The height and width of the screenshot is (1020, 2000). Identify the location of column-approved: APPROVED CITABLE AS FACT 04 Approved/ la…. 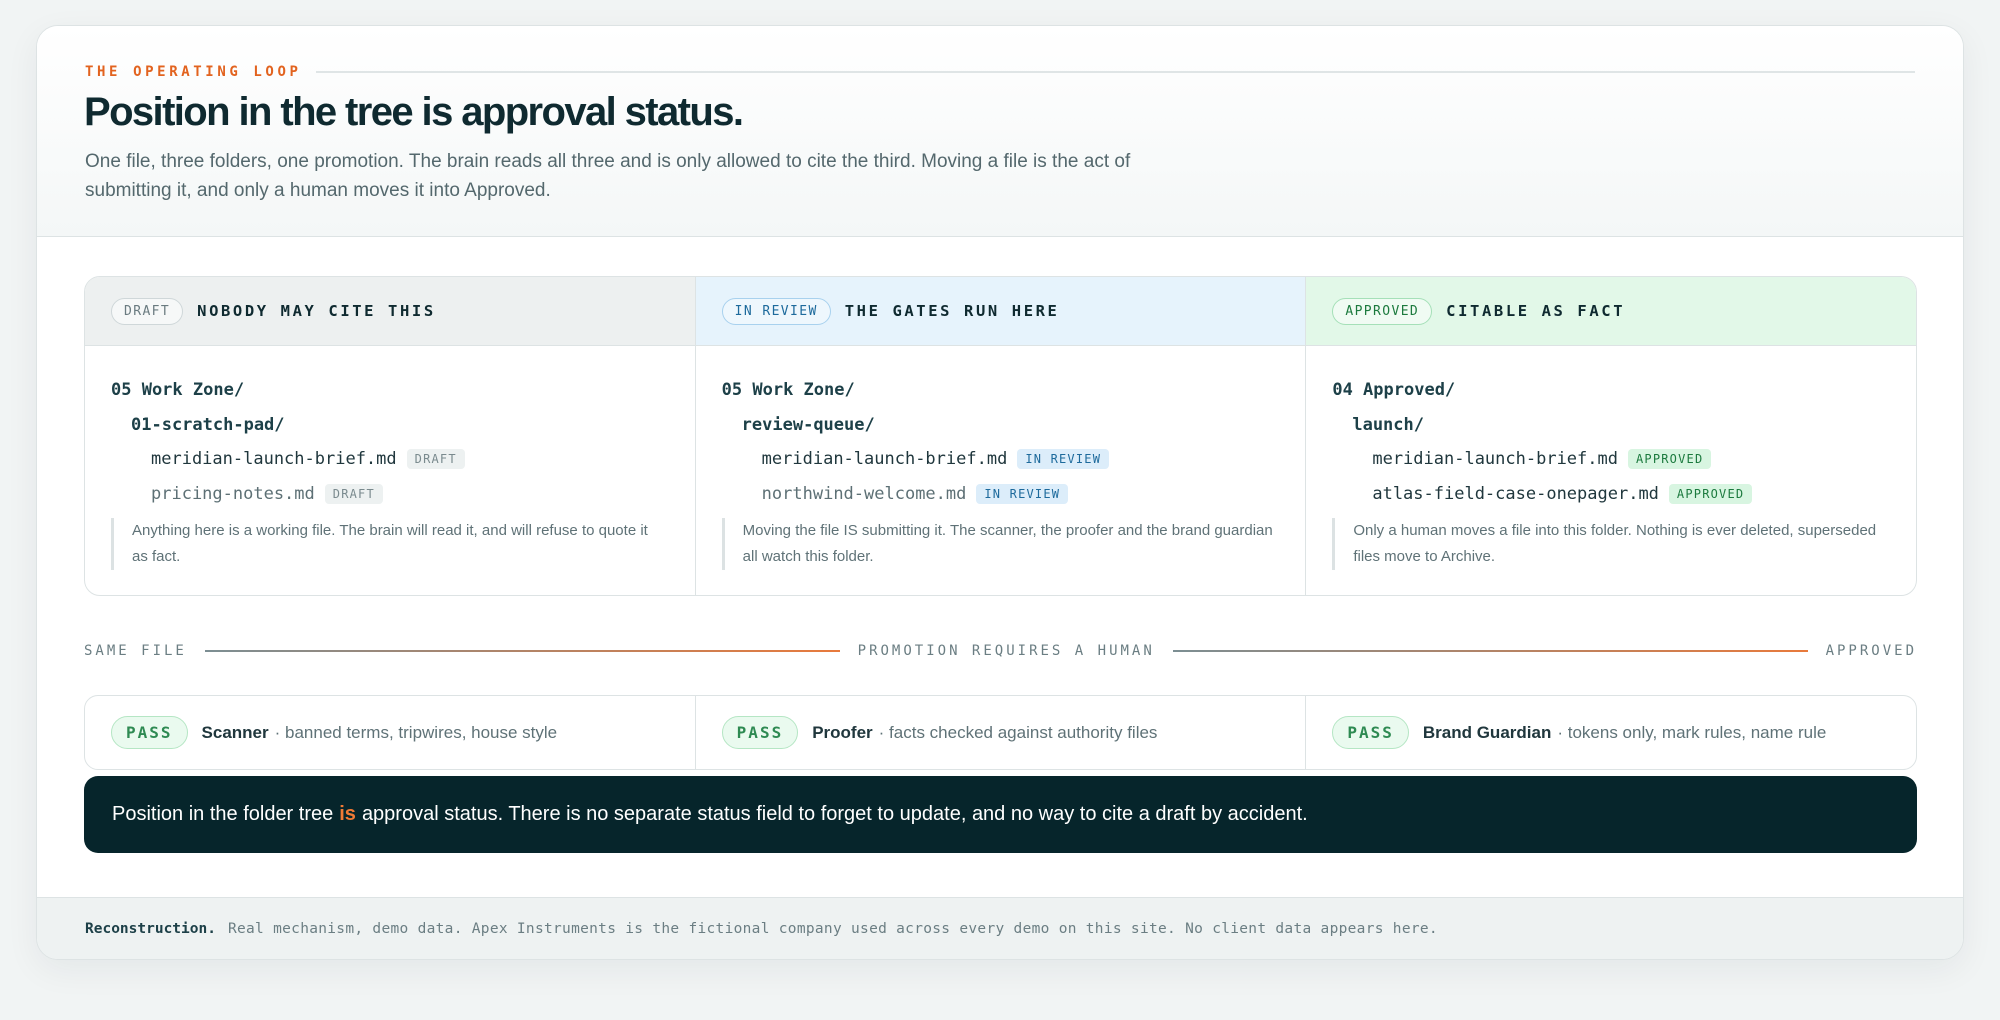
(1611, 436).